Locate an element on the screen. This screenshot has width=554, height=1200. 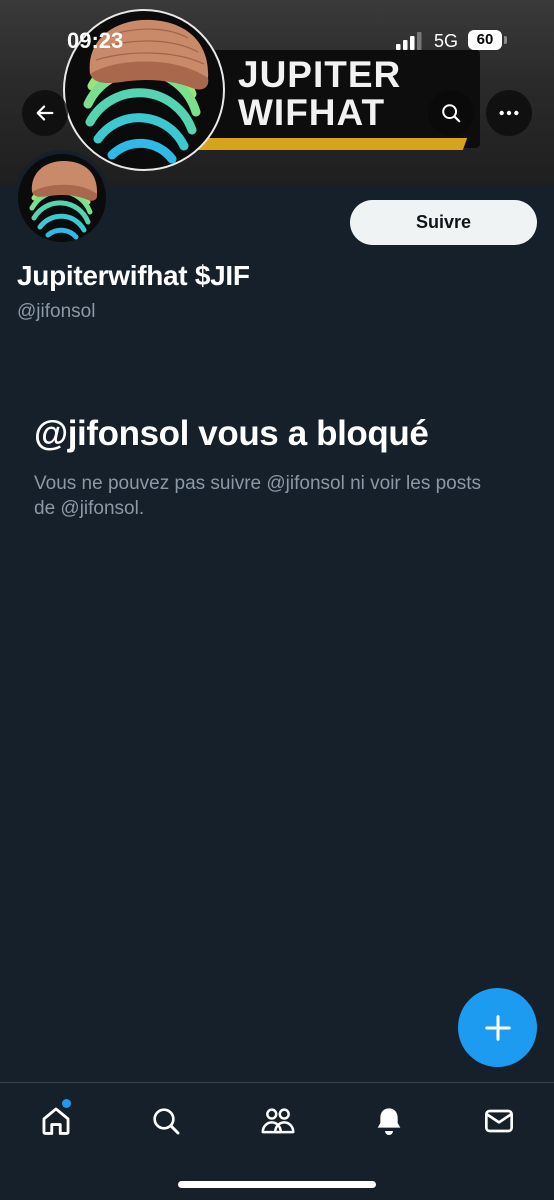
notifications-icon is located at coordinates (389, 1121).